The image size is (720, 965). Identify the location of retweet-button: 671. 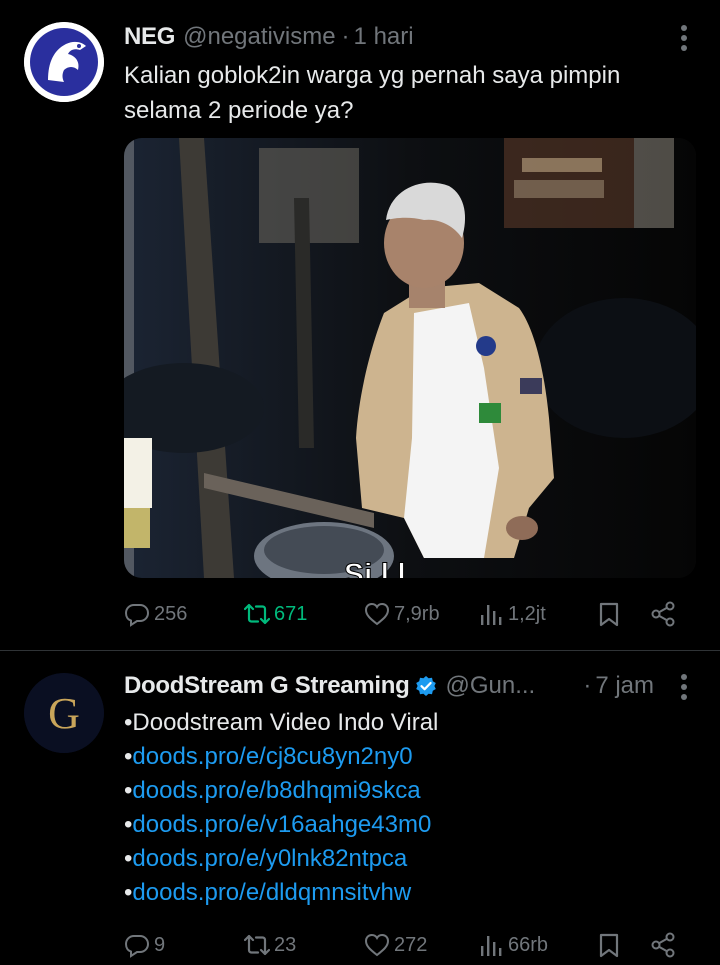
(275, 614).